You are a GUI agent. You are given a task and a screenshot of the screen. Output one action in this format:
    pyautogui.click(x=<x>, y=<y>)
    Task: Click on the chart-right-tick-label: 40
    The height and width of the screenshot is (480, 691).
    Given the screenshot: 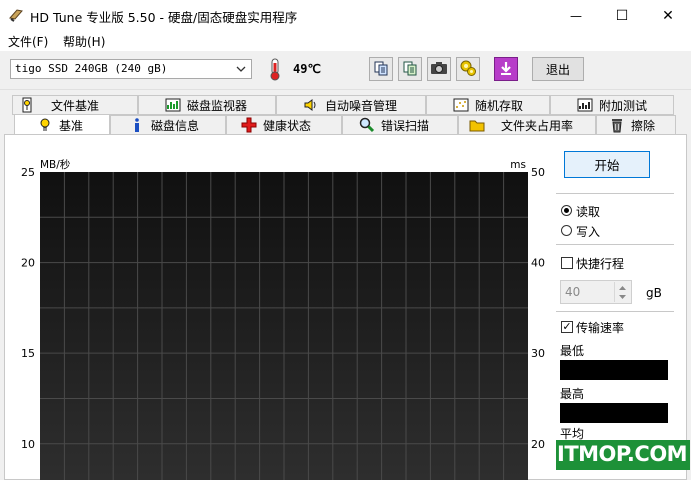 What is the action you would take?
    pyautogui.click(x=538, y=263)
    